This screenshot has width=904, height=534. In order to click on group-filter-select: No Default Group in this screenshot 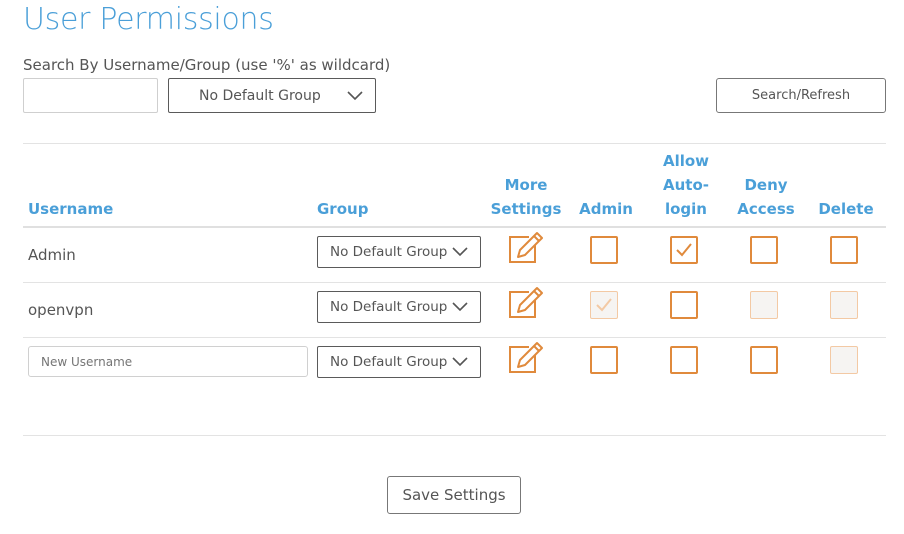, I will do `click(272, 95)`.